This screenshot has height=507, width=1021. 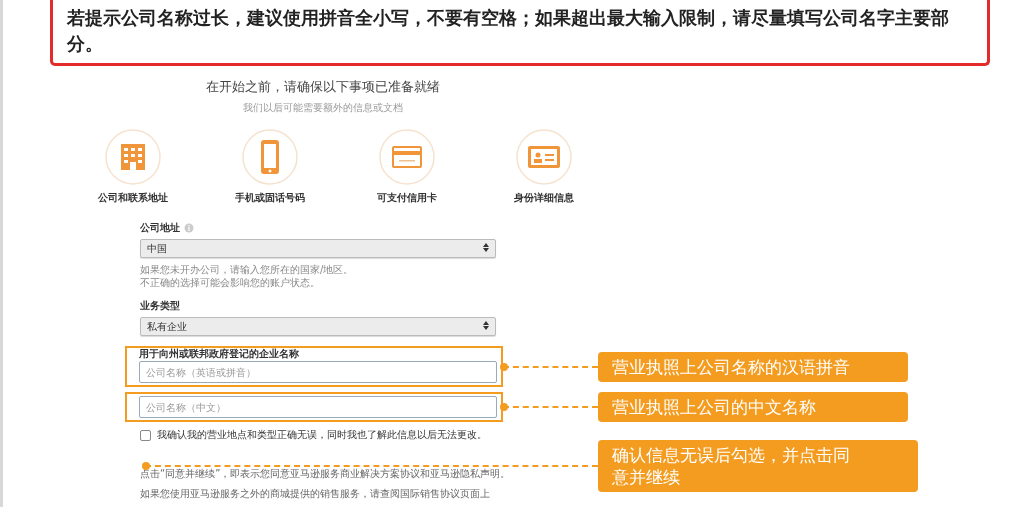 What do you see at coordinates (544, 157) in the screenshot?
I see `id-icon` at bounding box center [544, 157].